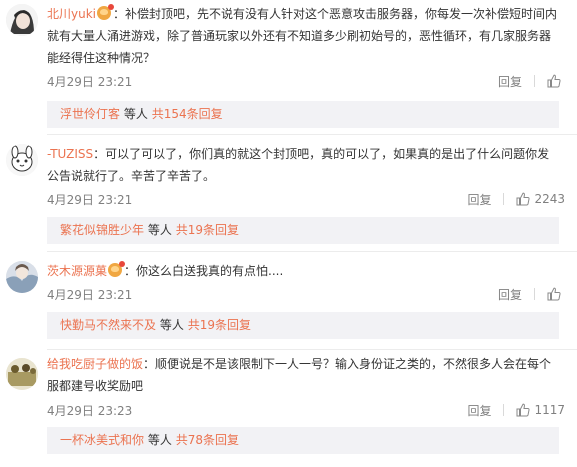 The image size is (577, 467). Describe the element at coordinates (102, 230) in the screenshot. I see `reply-user: 繁花似锦胜少年` at that location.